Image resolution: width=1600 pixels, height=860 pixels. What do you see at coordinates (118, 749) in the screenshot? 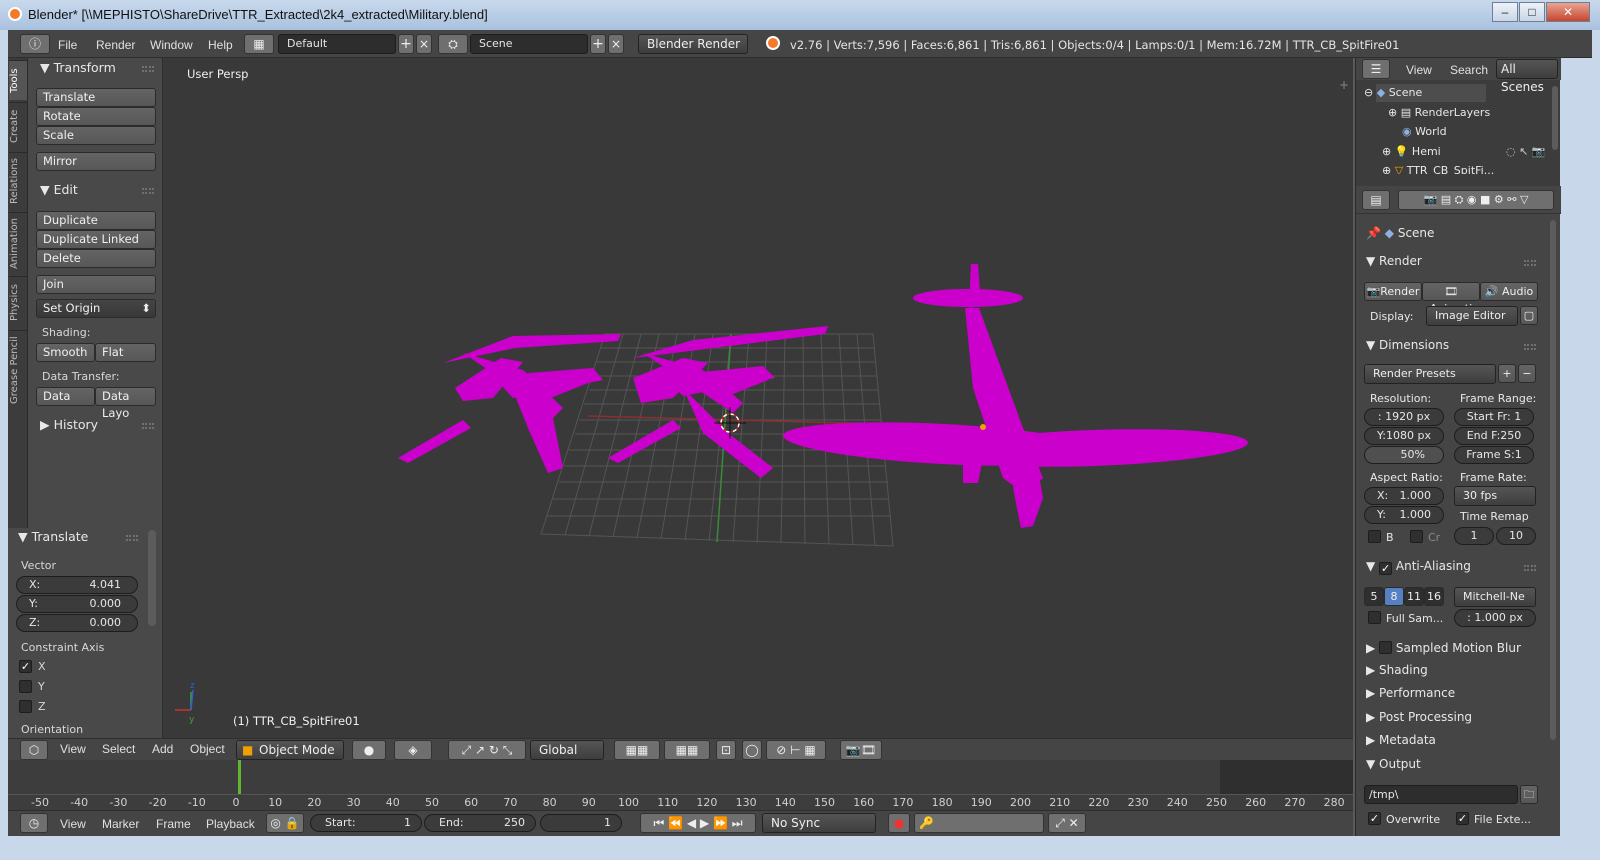
I see `menu-select: Select` at bounding box center [118, 749].